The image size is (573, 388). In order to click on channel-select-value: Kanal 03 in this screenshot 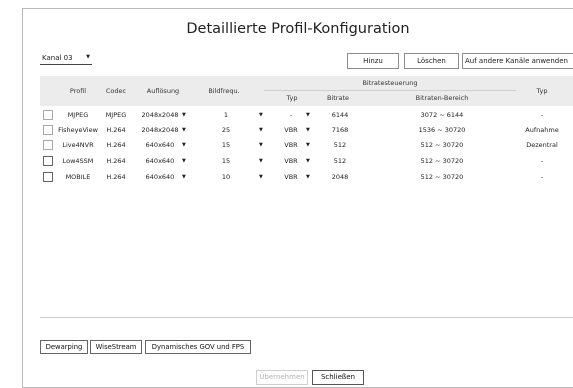, I will do `click(57, 58)`.